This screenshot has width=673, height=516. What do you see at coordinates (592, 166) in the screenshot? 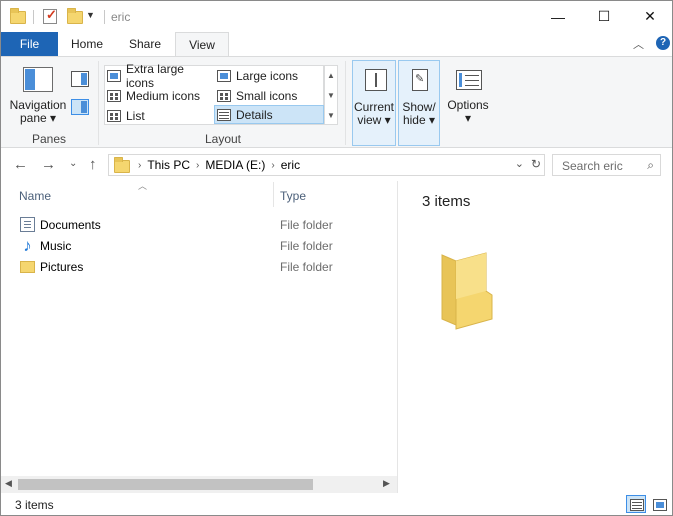
I see `search-placeholder: Search eric` at bounding box center [592, 166].